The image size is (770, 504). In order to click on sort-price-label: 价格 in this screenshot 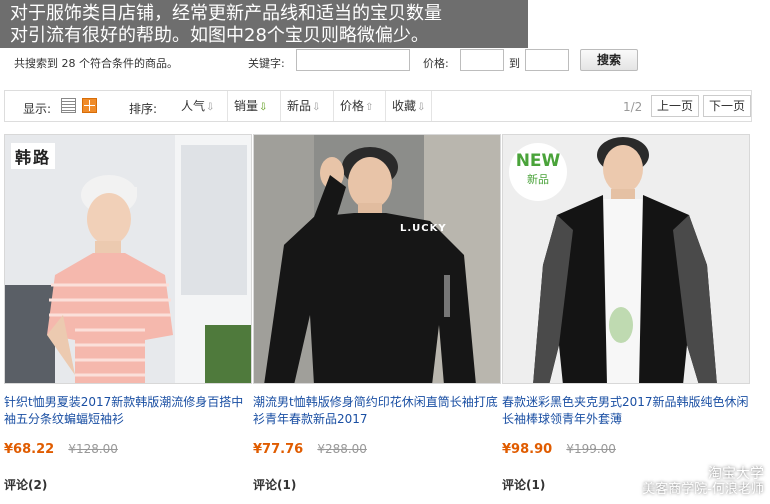, I will do `click(352, 106)`.